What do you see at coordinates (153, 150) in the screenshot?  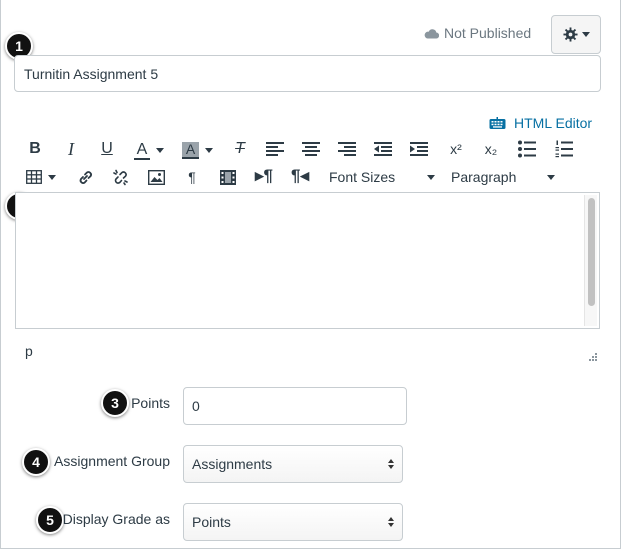 I see `text-color-button: A` at bounding box center [153, 150].